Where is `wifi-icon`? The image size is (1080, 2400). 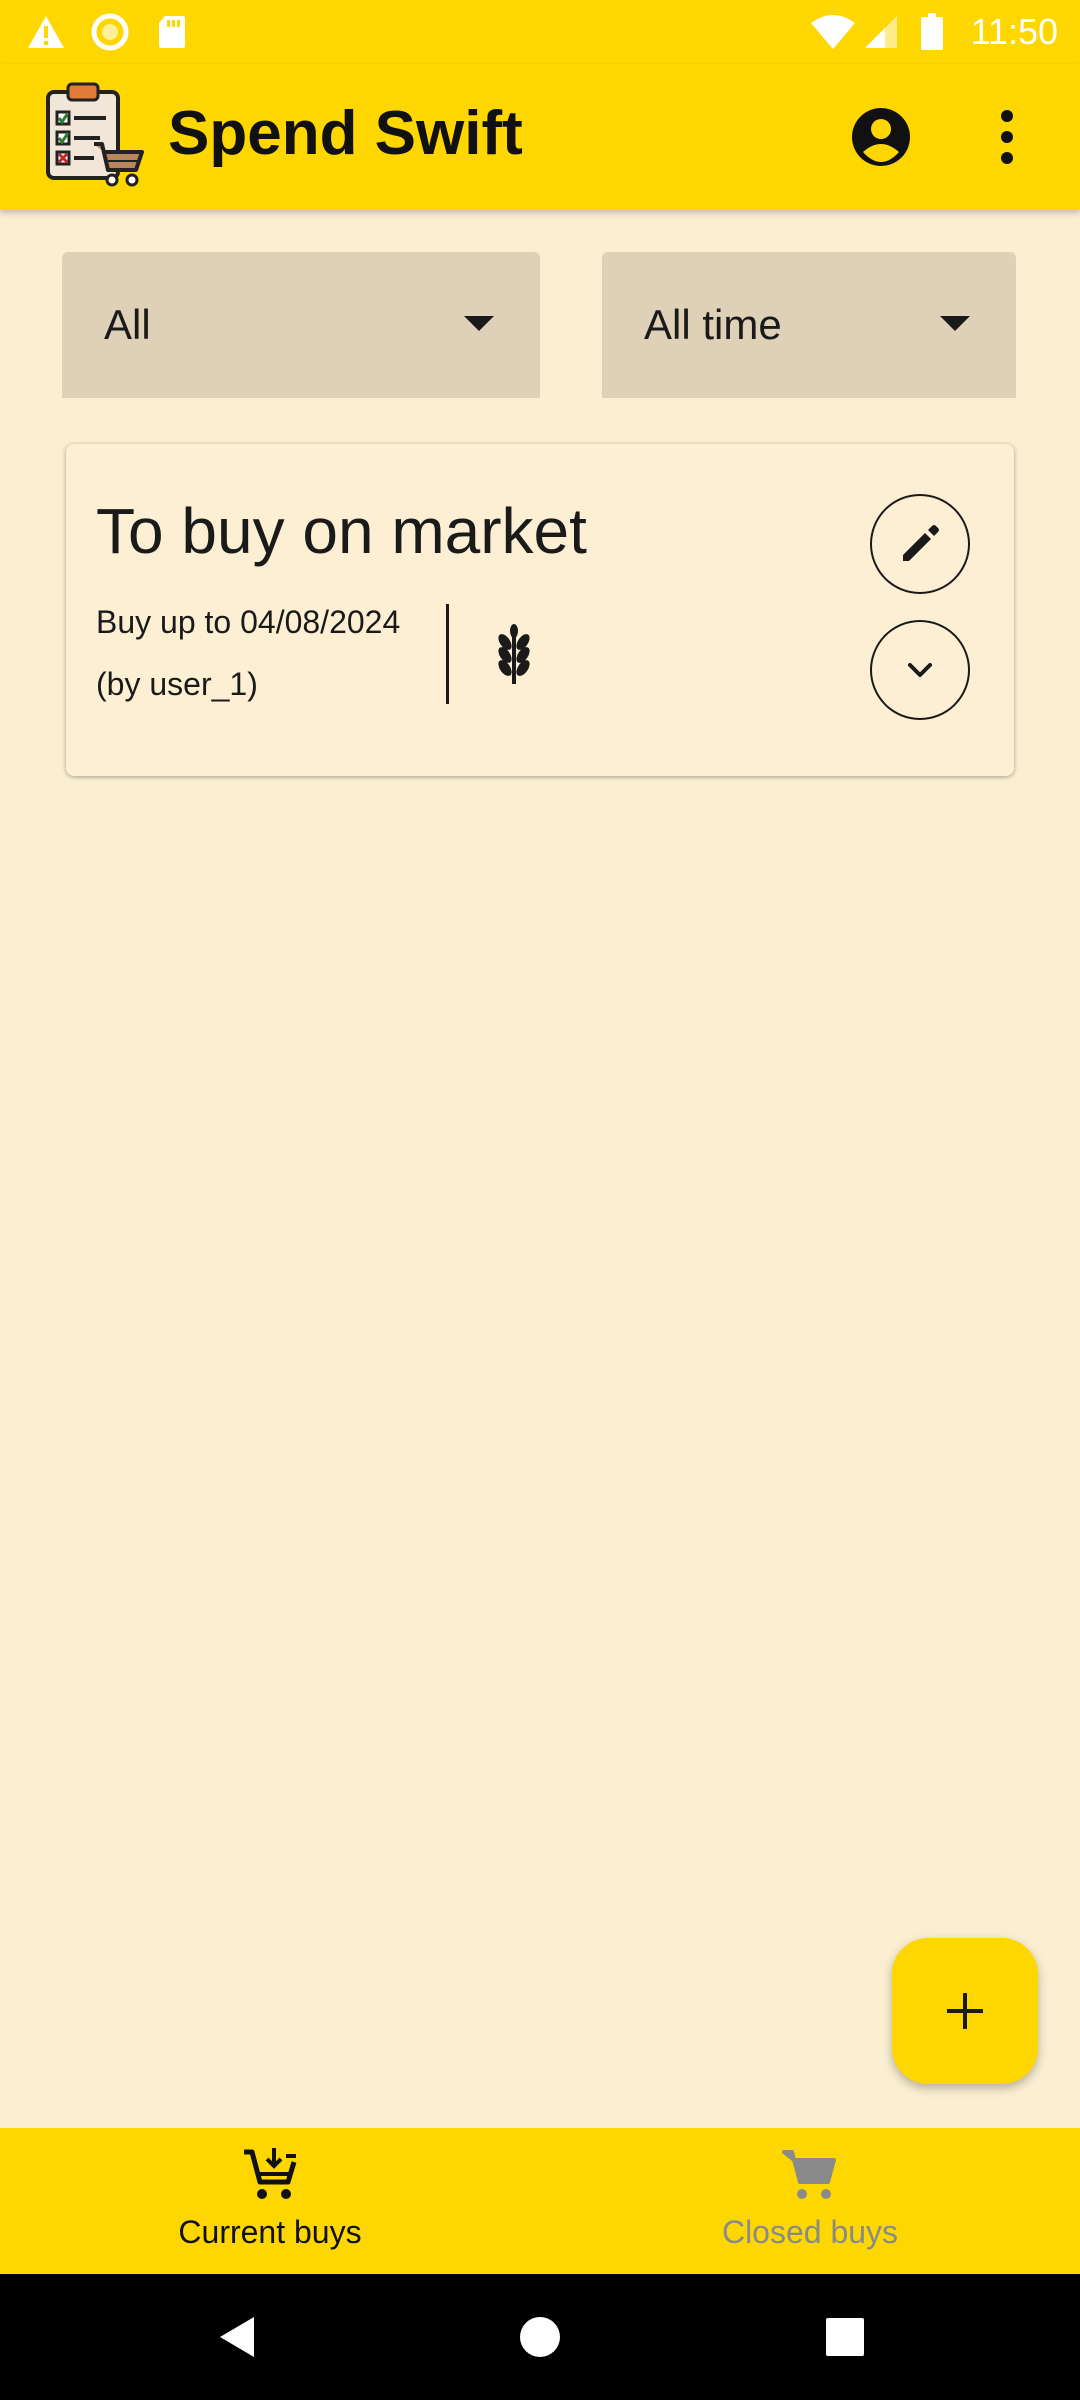
wifi-icon is located at coordinates (833, 32).